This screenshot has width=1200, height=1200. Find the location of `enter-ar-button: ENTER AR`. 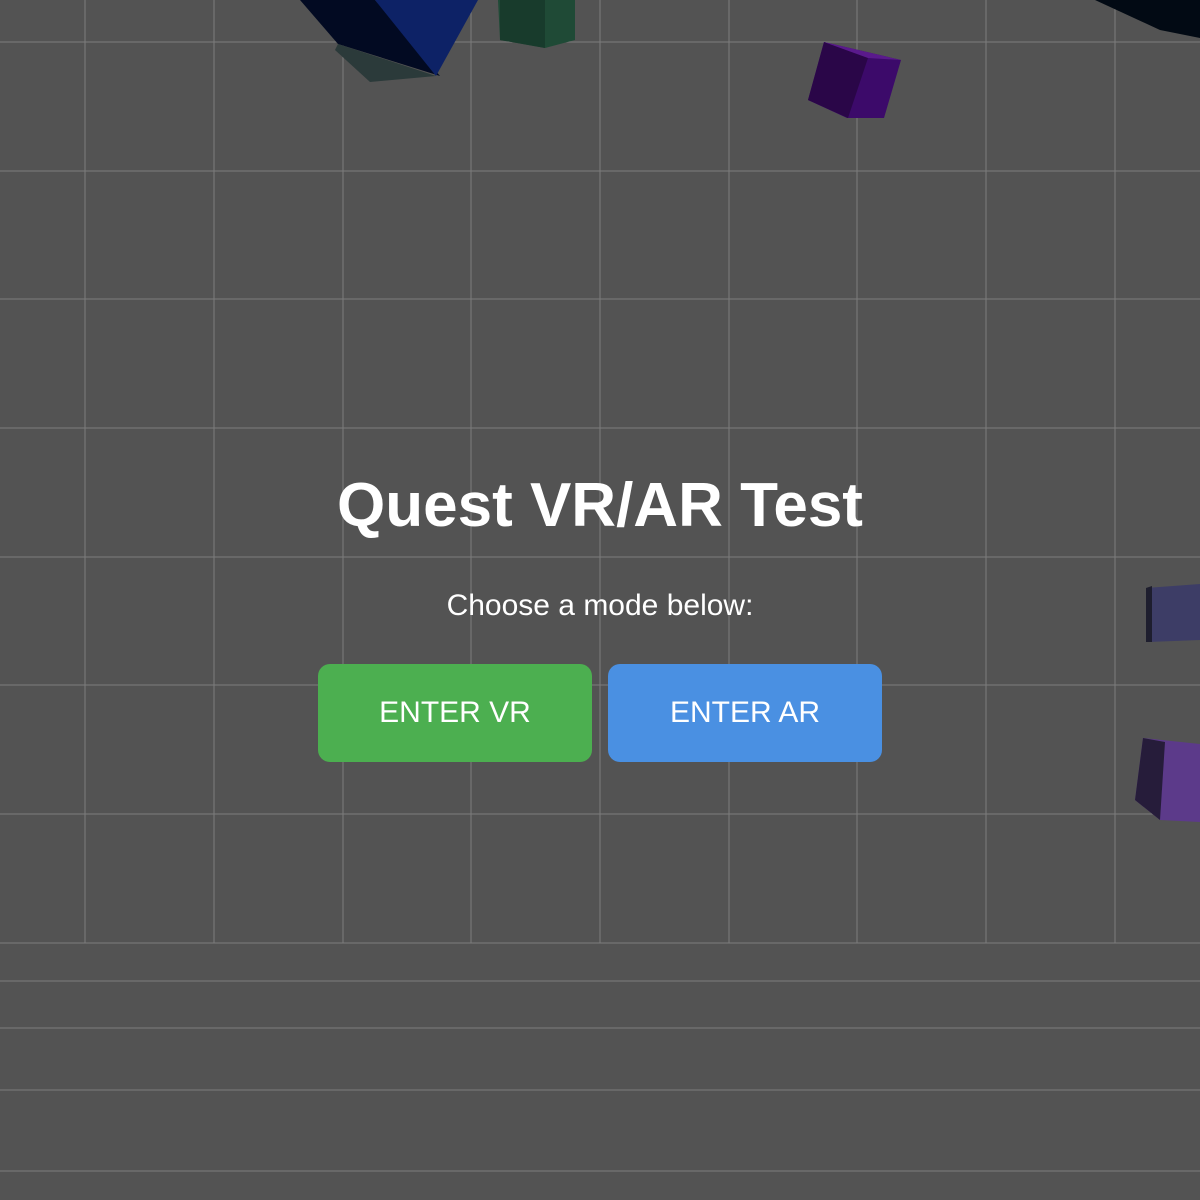

enter-ar-button: ENTER AR is located at coordinates (745, 713).